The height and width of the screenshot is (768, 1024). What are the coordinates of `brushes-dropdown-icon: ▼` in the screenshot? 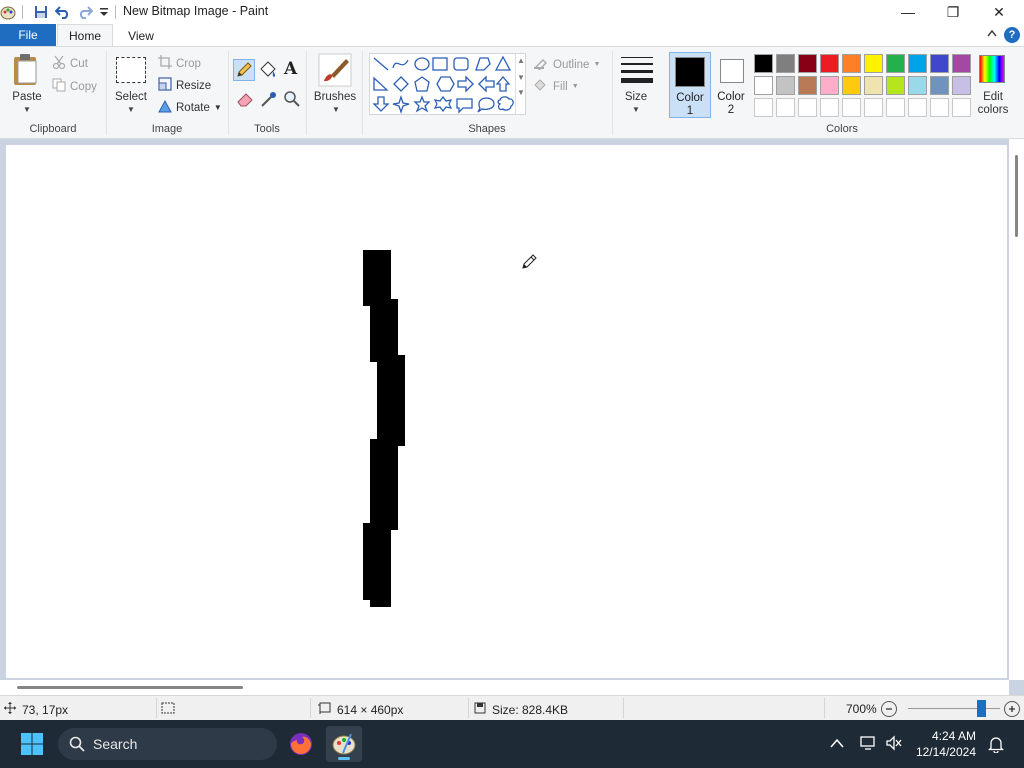 It's located at (336, 109).